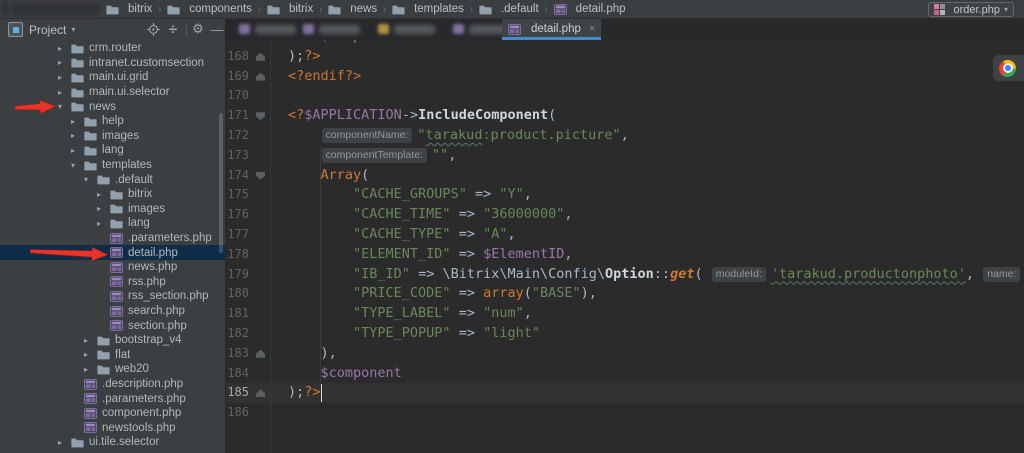 The width and height of the screenshot is (1024, 453). I want to click on tree-item-.description.php: .description.php, so click(112, 384).